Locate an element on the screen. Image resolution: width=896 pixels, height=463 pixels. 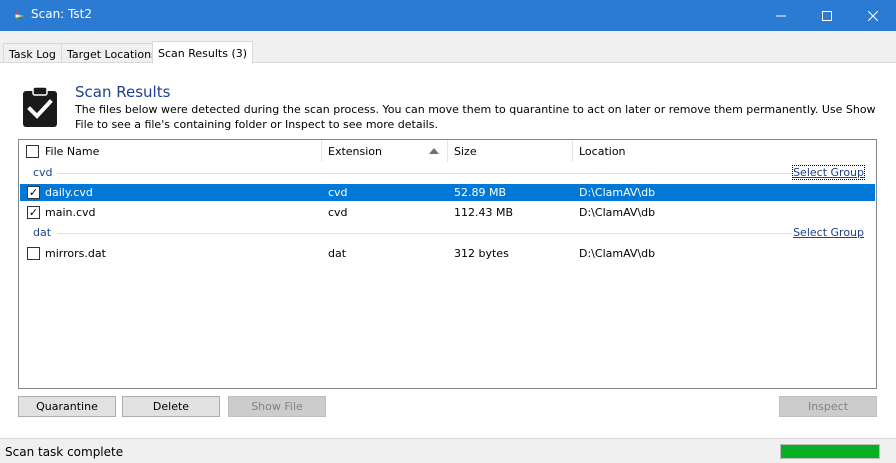
file-size: 312 bytes is located at coordinates (481, 253).